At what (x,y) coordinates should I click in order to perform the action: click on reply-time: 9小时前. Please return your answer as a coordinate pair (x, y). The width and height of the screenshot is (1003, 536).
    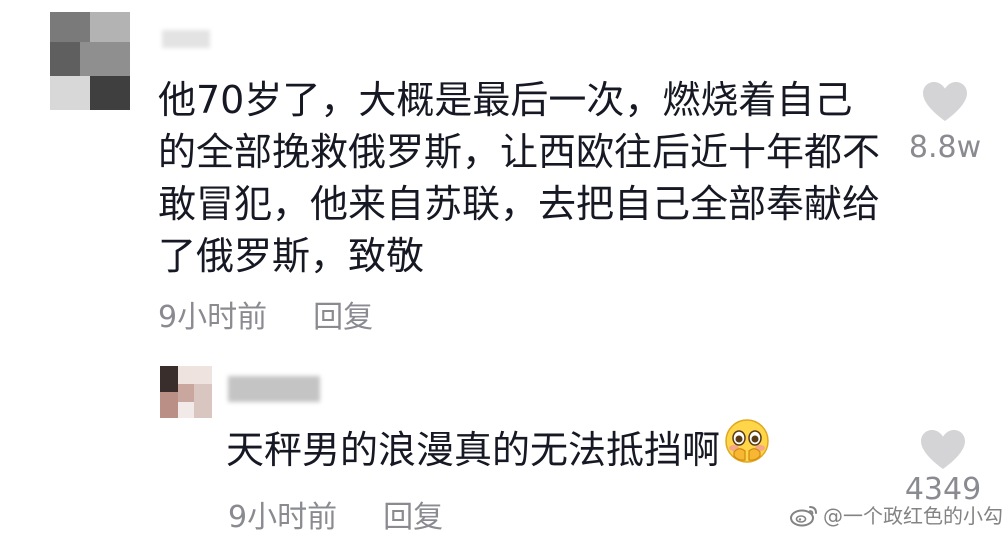
    Looking at the image, I should click on (283, 517).